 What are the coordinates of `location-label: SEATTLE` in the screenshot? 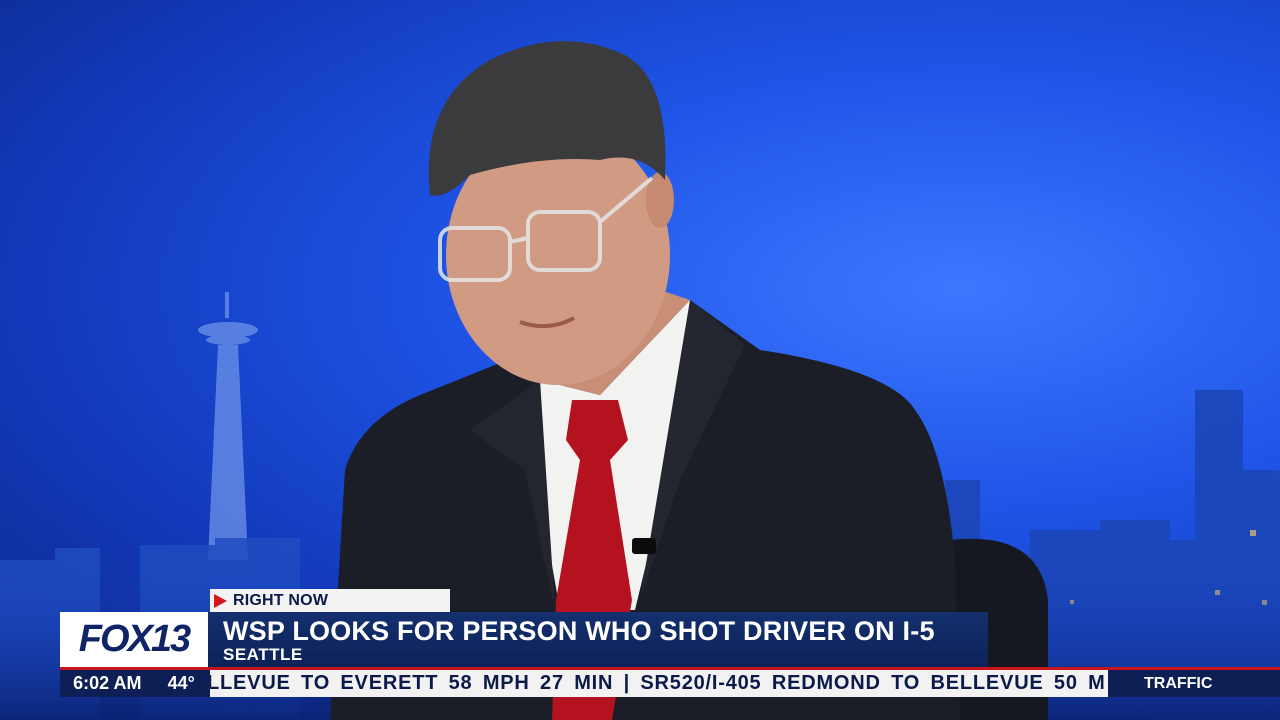 It's located at (263, 654).